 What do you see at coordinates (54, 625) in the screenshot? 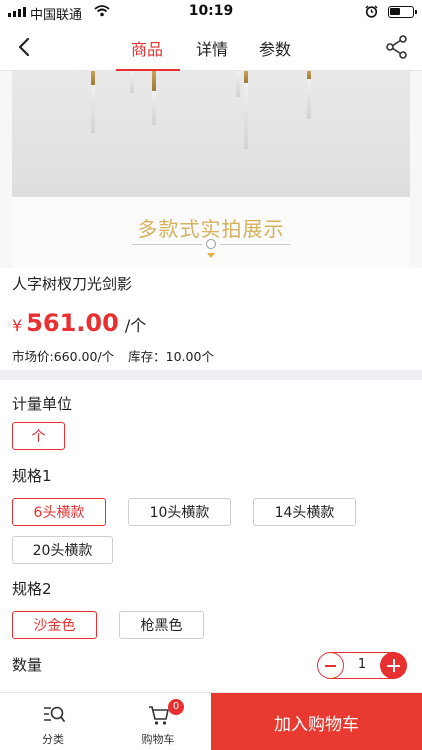
I see `spec2-option: 沙金色` at bounding box center [54, 625].